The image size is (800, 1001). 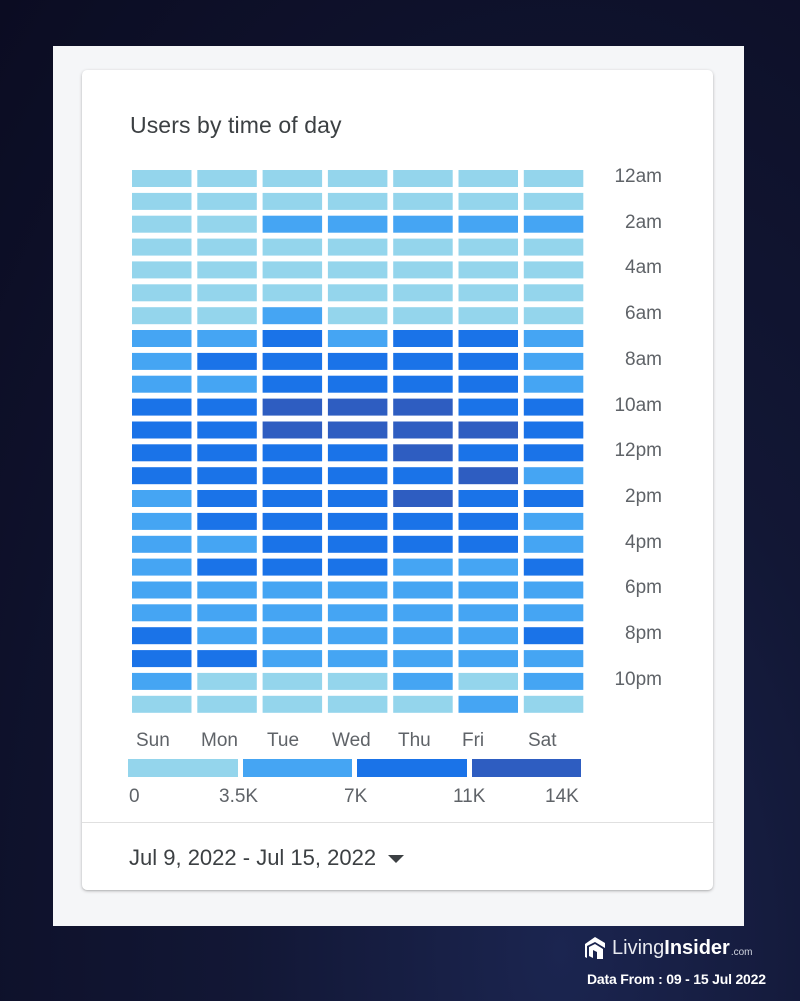 I want to click on heatmap-cell-mon-3pm, so click(x=227, y=521).